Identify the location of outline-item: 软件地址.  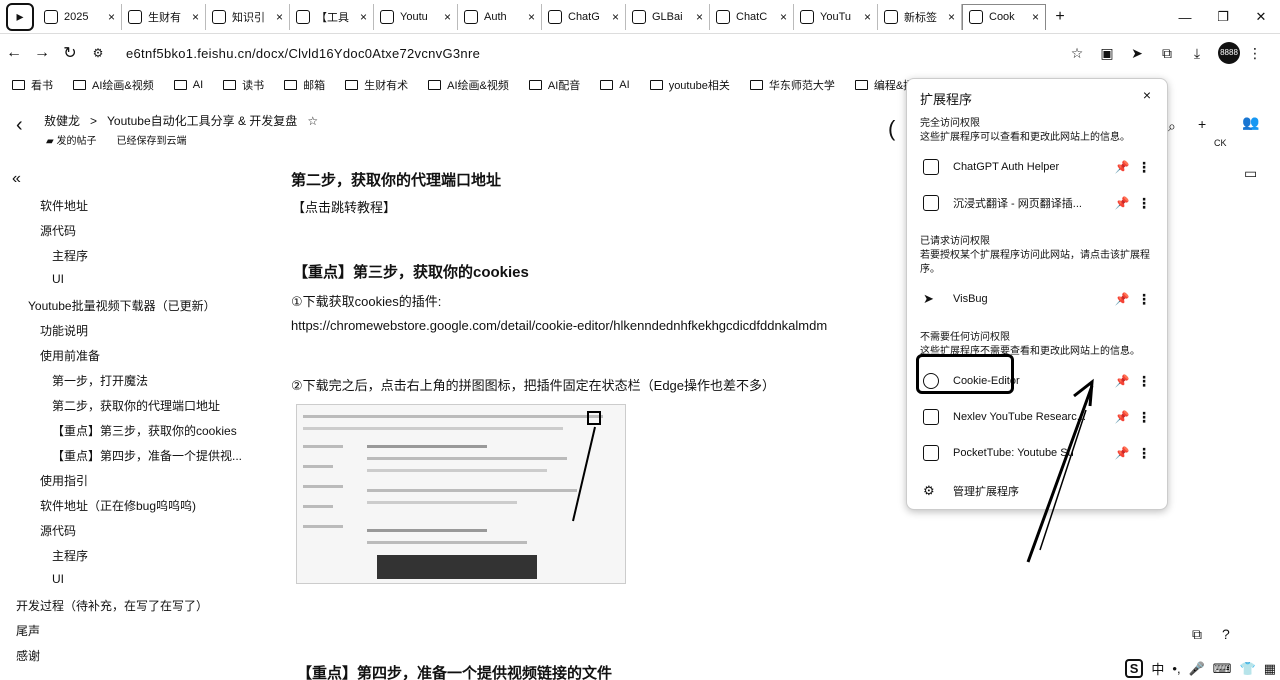
(64, 205).